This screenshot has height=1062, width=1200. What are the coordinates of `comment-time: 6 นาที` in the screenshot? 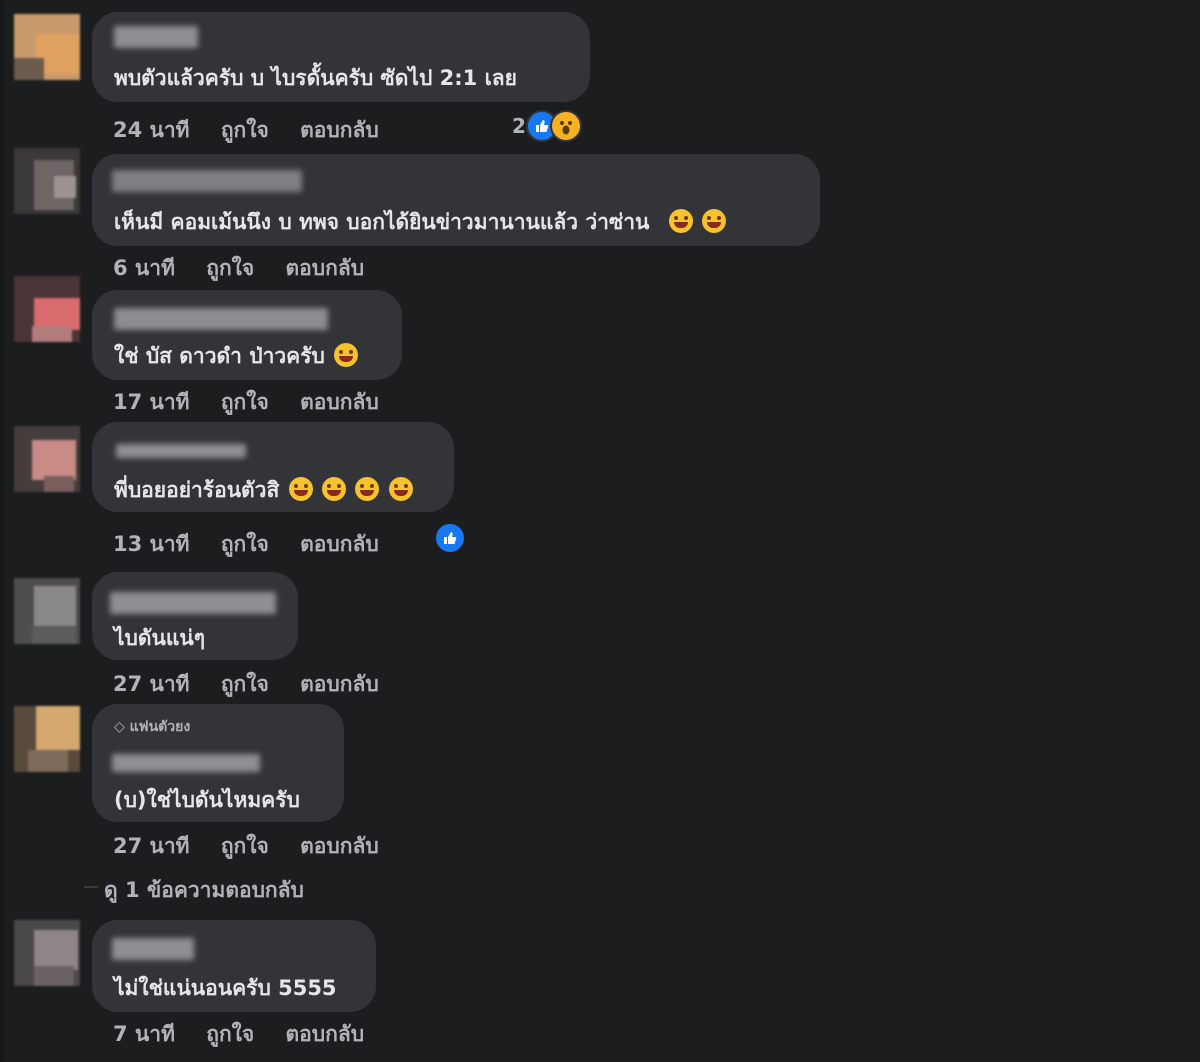 It's located at (144, 268).